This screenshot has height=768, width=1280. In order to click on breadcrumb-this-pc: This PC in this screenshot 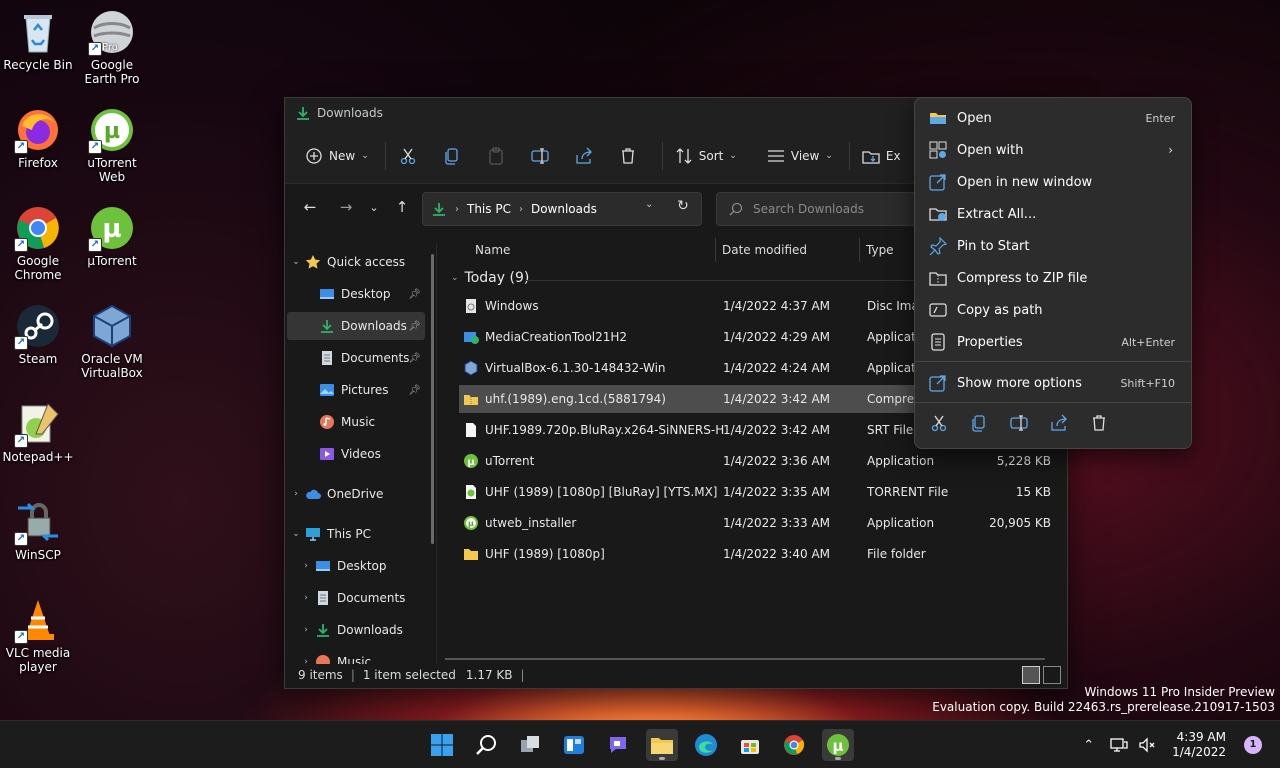, I will do `click(489, 209)`.